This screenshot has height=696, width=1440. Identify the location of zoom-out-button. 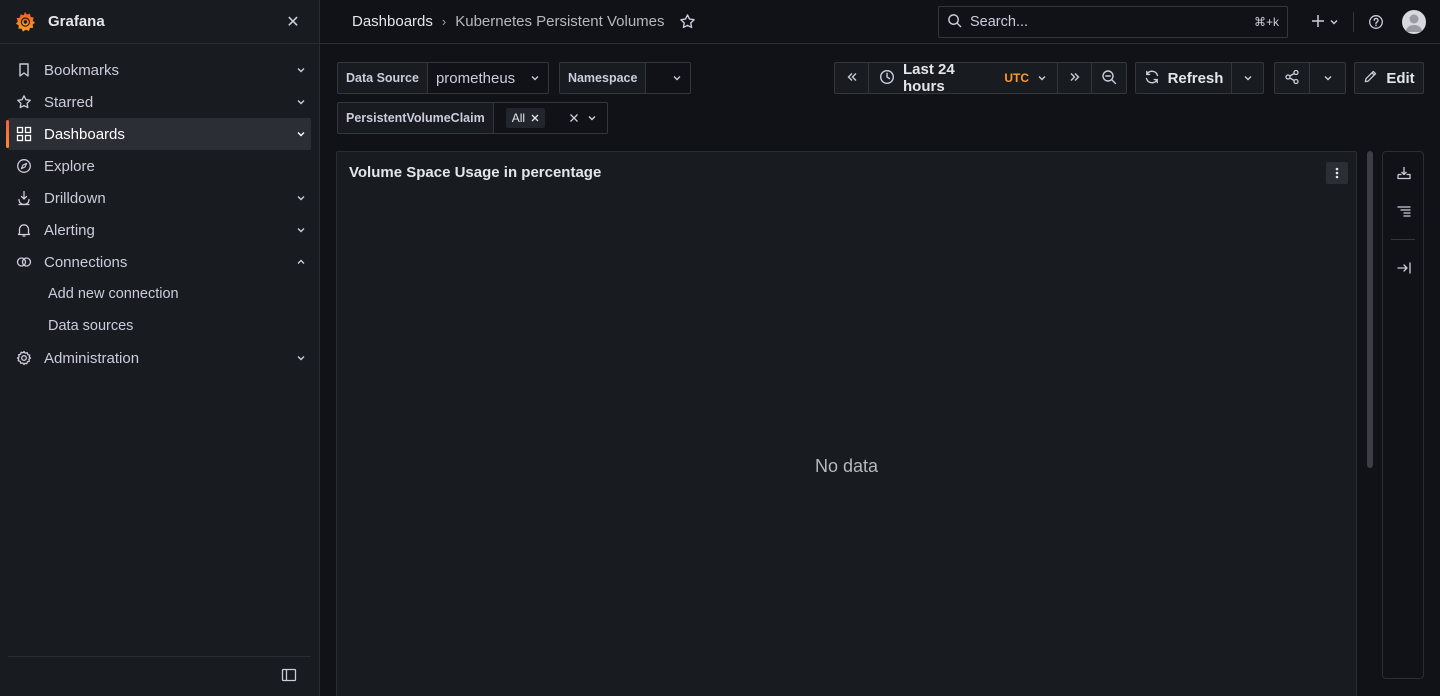
(1109, 78).